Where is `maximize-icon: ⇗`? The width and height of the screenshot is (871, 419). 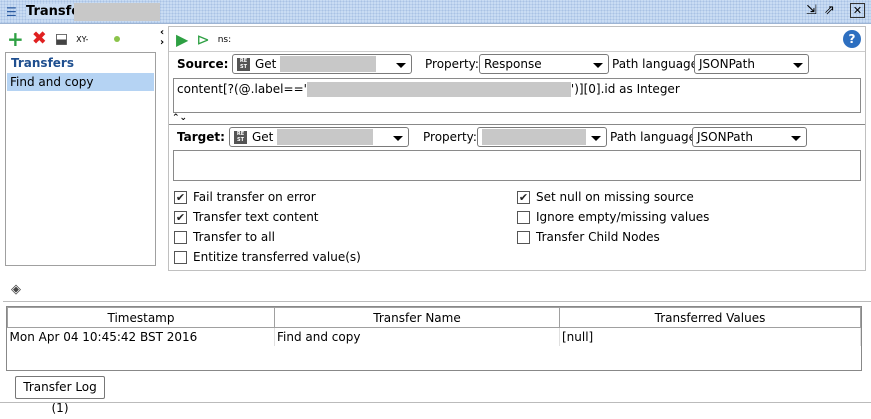
maximize-icon: ⇗ is located at coordinates (829, 10).